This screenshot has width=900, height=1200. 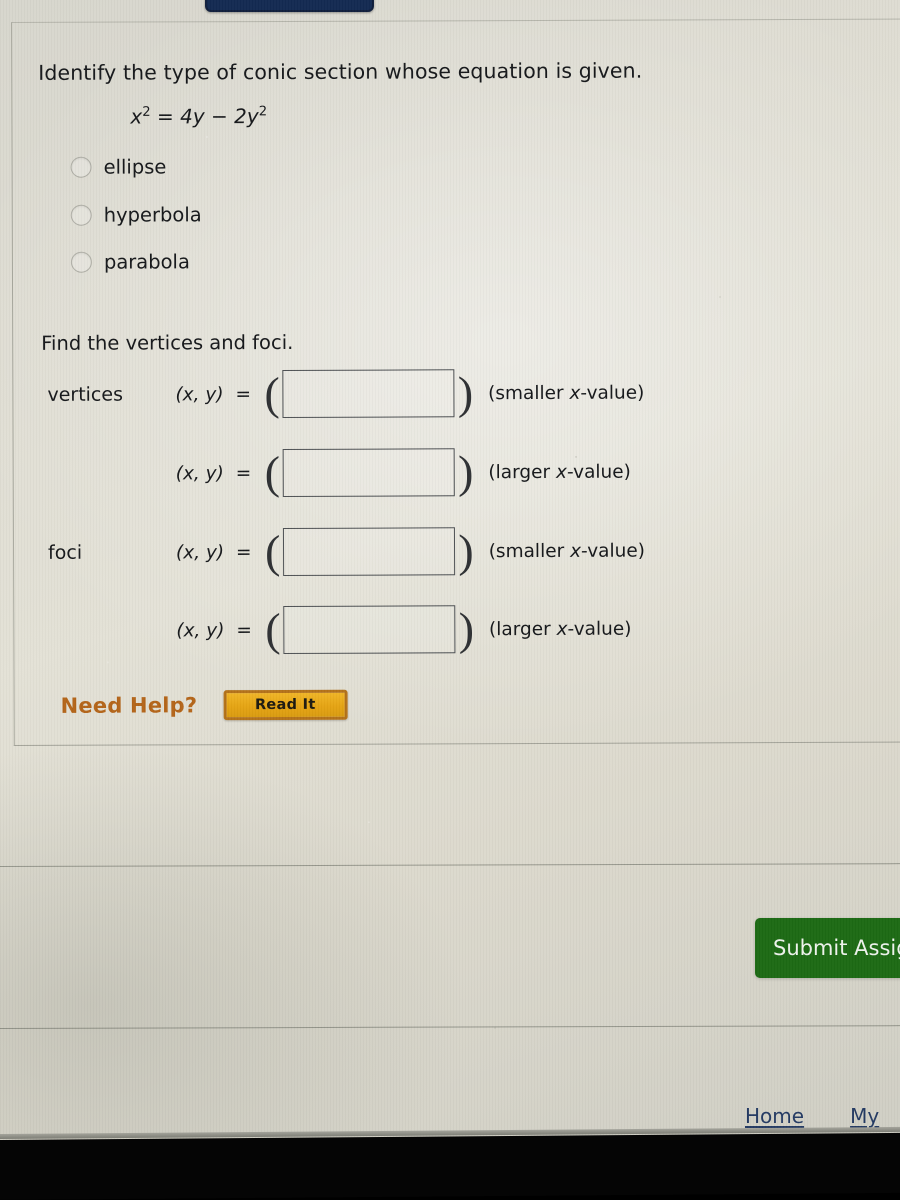 What do you see at coordinates (135, 167) in the screenshot?
I see `radio-option-label: ellipse` at bounding box center [135, 167].